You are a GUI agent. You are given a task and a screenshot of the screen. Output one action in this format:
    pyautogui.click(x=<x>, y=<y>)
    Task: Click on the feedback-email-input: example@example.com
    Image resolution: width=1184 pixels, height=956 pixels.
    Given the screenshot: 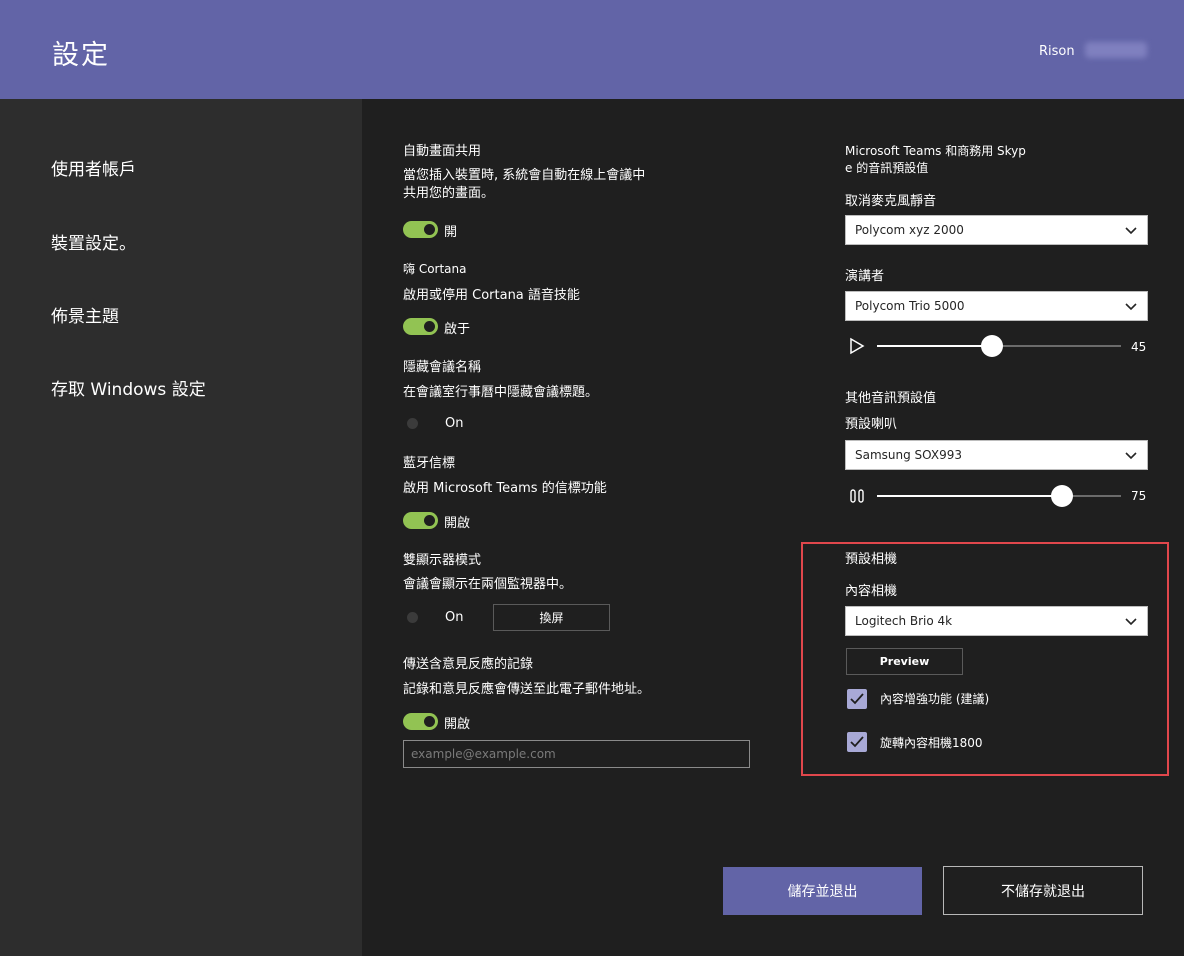 What is the action you would take?
    pyautogui.click(x=576, y=754)
    